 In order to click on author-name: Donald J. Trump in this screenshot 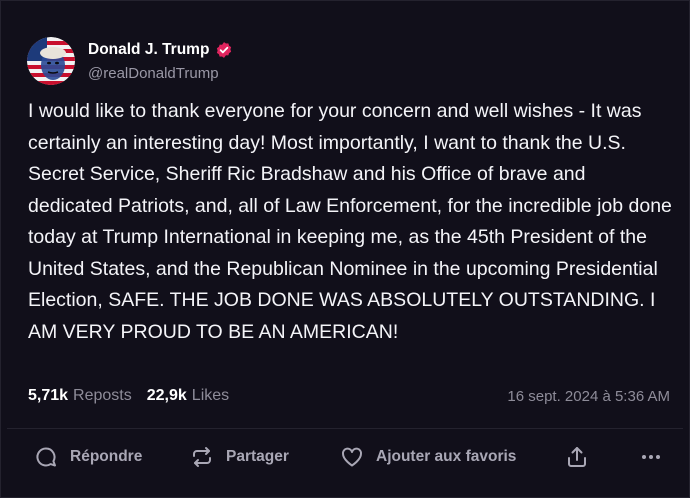, I will do `click(148, 50)`.